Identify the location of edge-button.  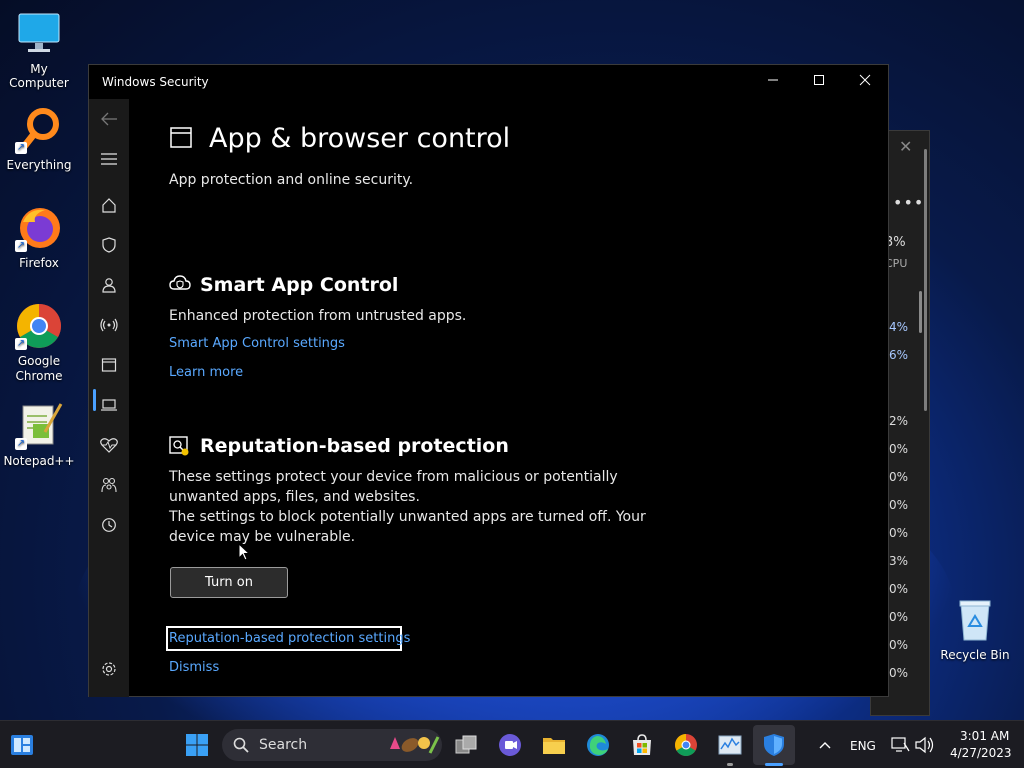
(598, 745).